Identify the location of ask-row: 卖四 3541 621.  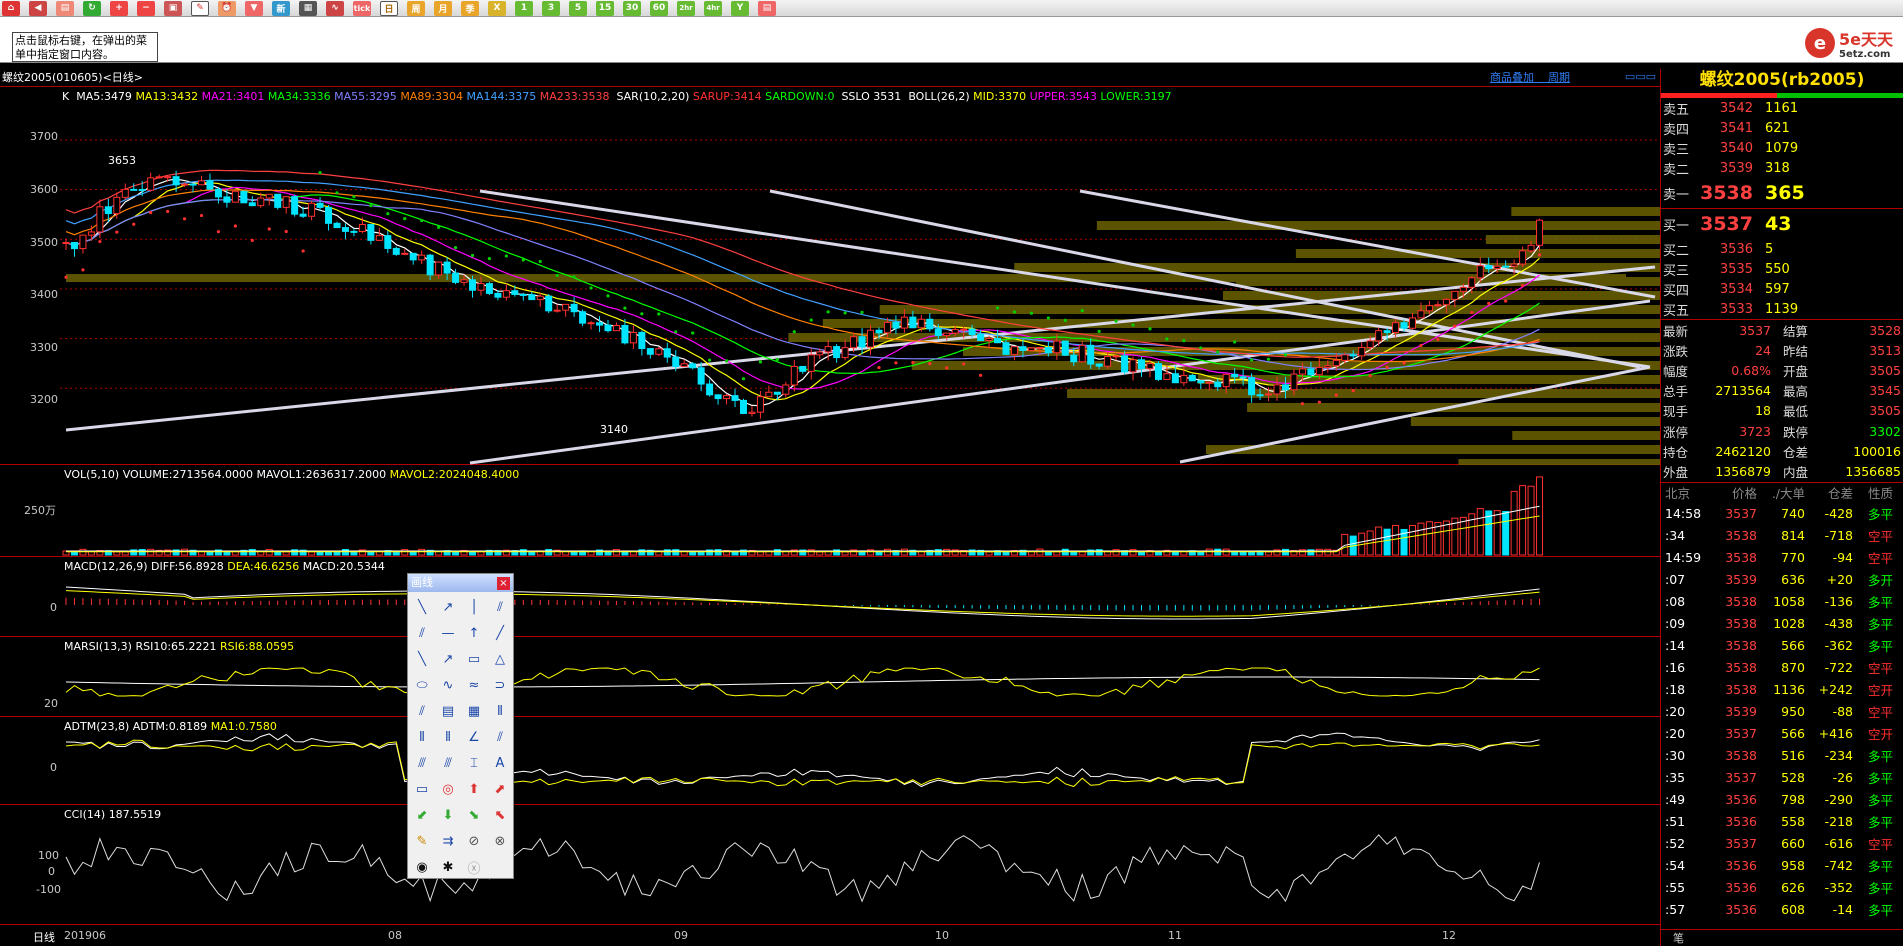
(1782, 128).